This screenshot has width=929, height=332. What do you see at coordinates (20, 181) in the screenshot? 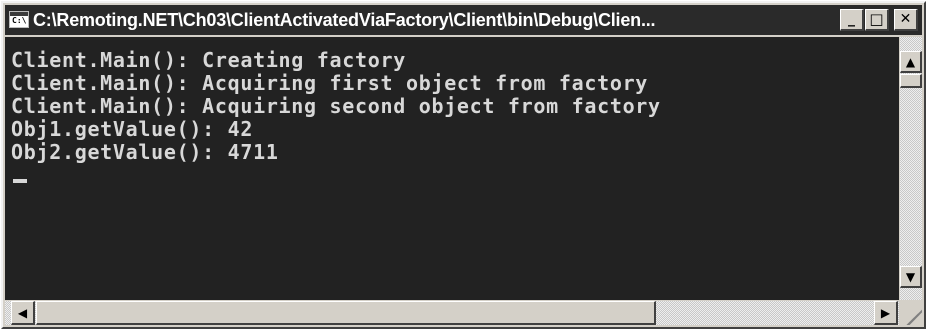
I see `text-cursor` at bounding box center [20, 181].